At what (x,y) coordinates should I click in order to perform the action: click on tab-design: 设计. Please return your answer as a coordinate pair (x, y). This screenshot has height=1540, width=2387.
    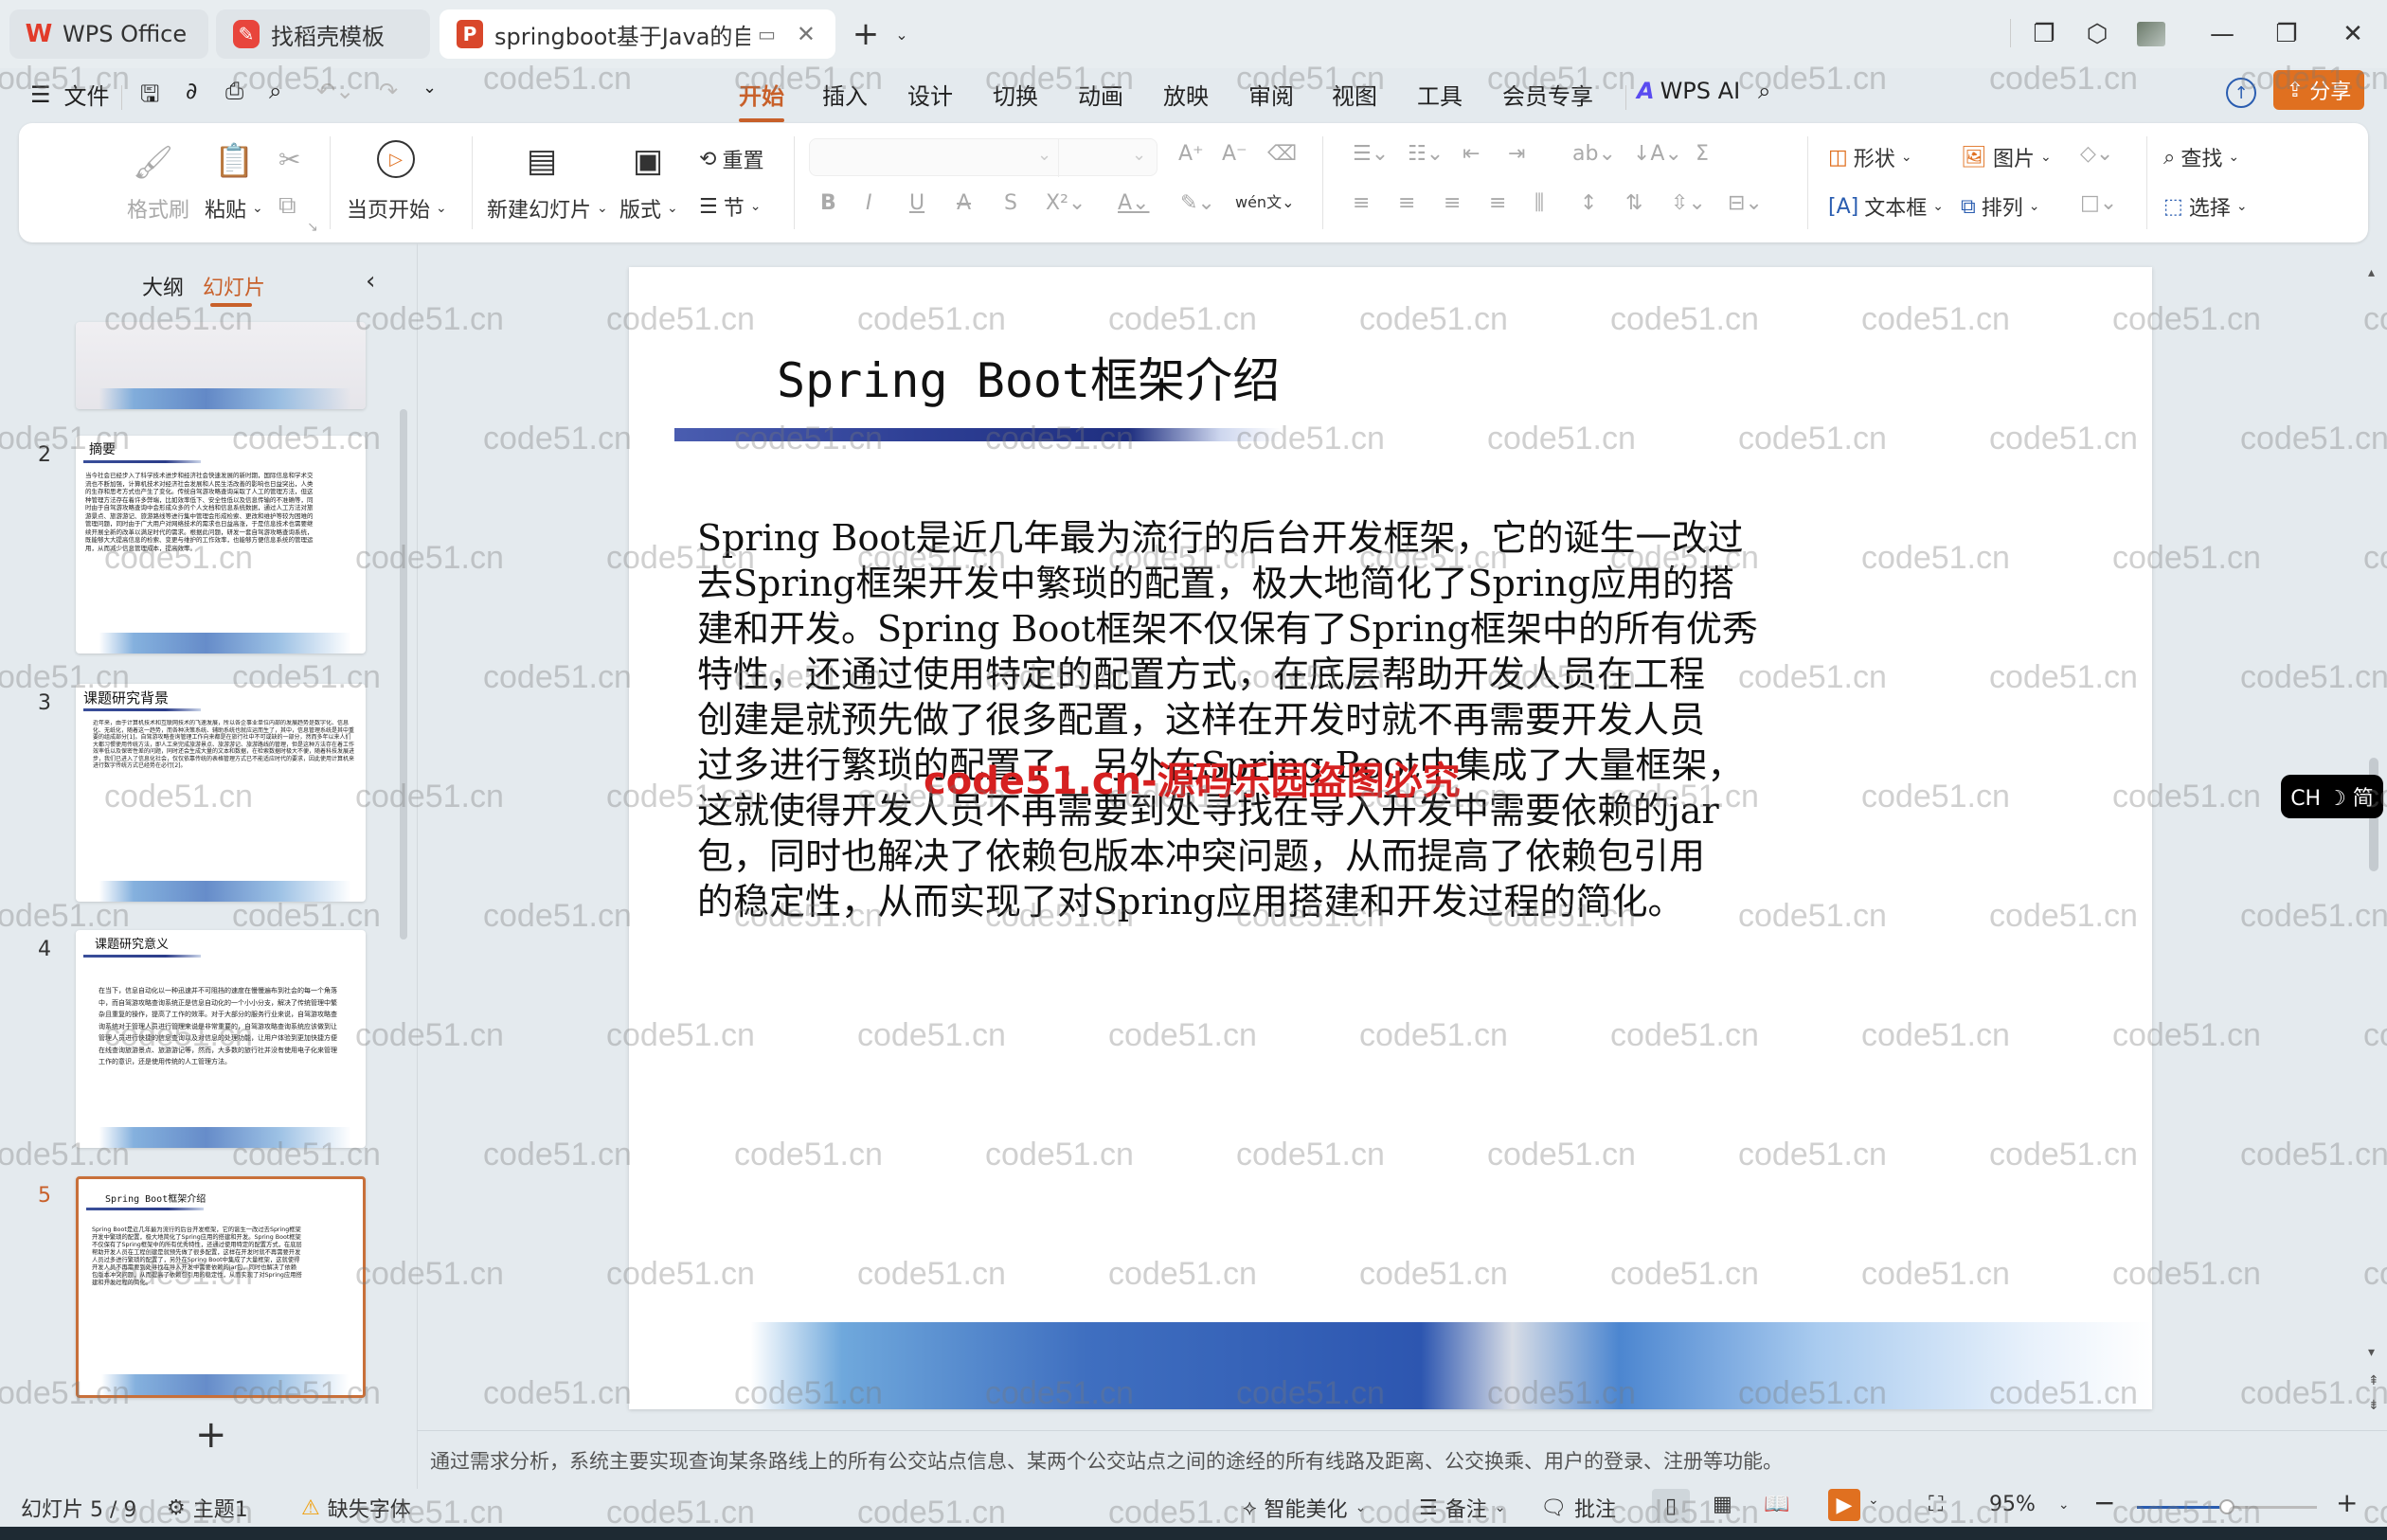
    Looking at the image, I should click on (930, 95).